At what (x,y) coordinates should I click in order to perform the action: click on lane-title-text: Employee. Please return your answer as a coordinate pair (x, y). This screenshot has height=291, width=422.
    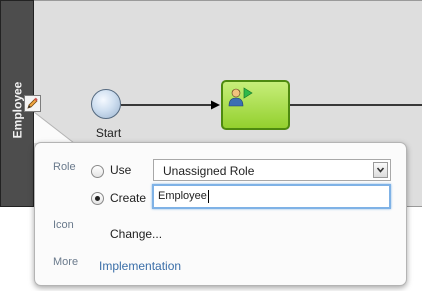
    Looking at the image, I should click on (17, 110).